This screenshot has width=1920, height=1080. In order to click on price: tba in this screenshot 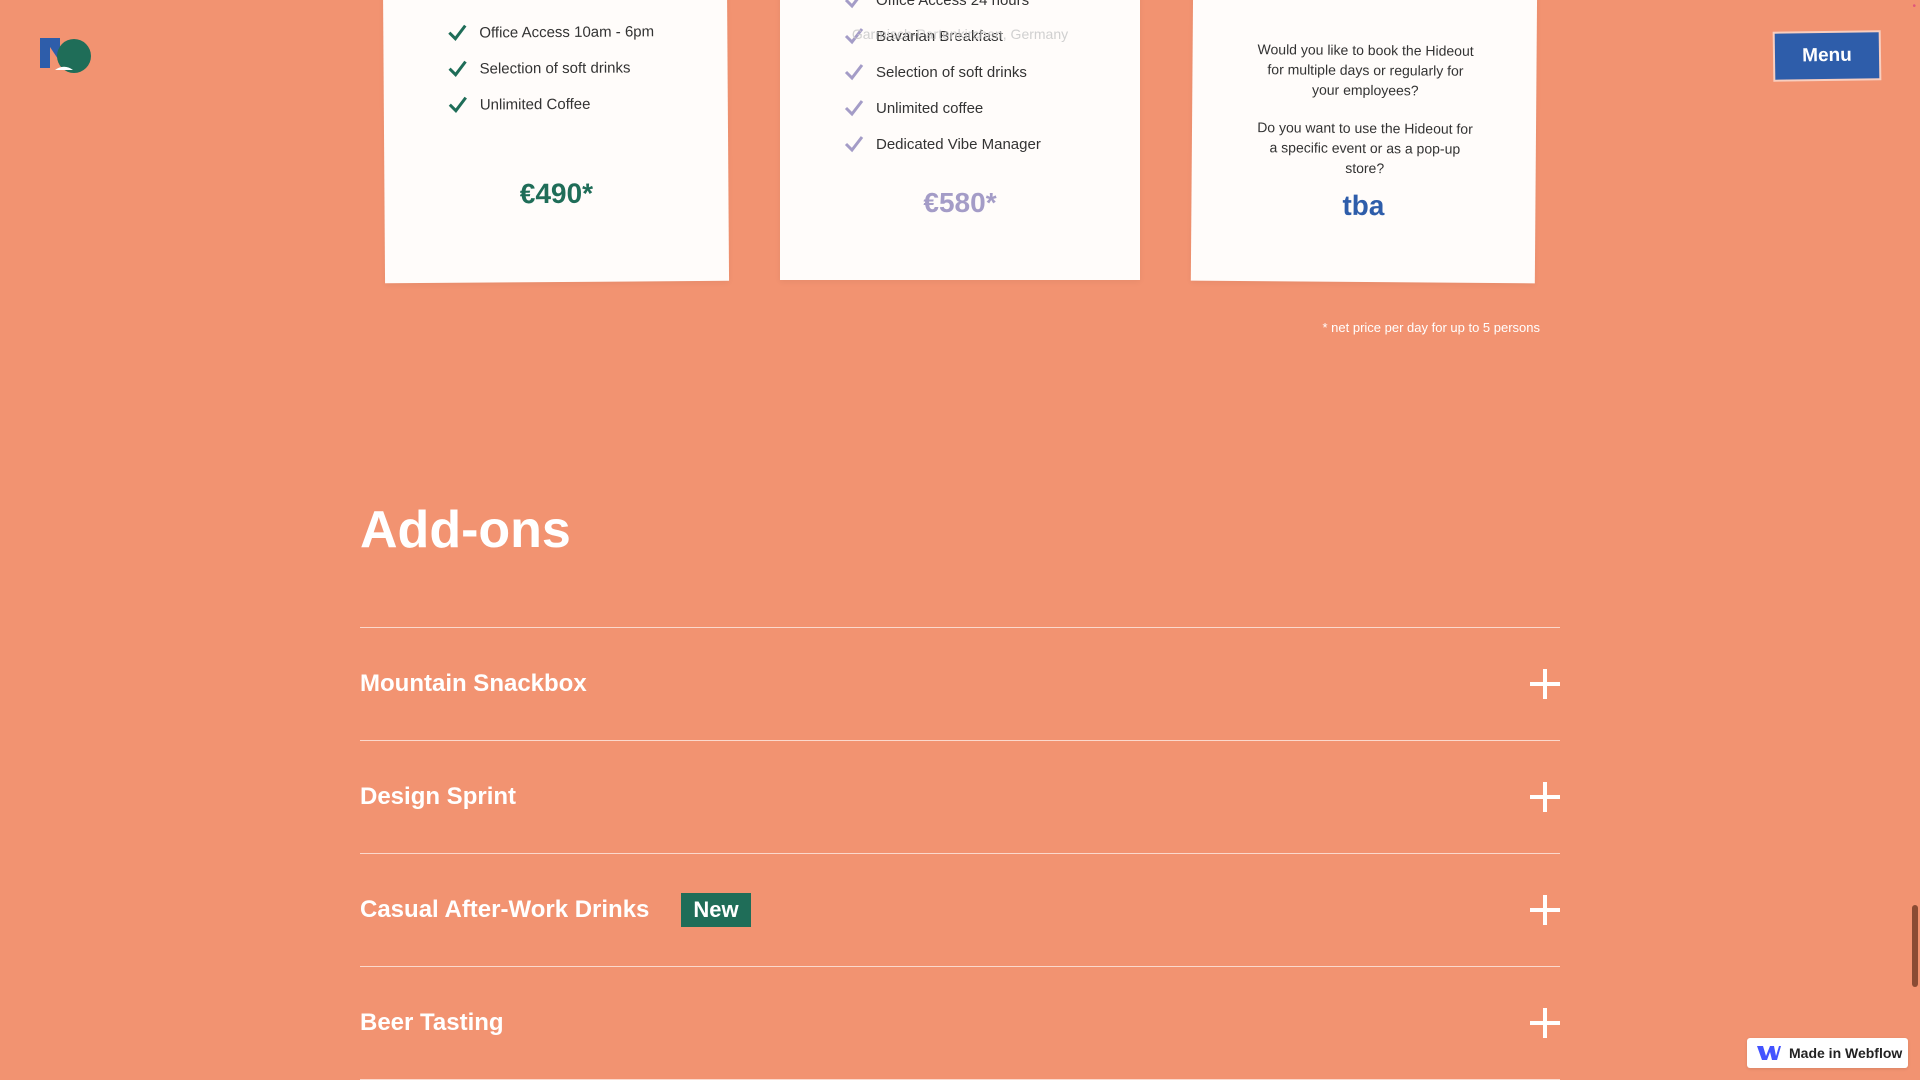, I will do `click(1363, 205)`.